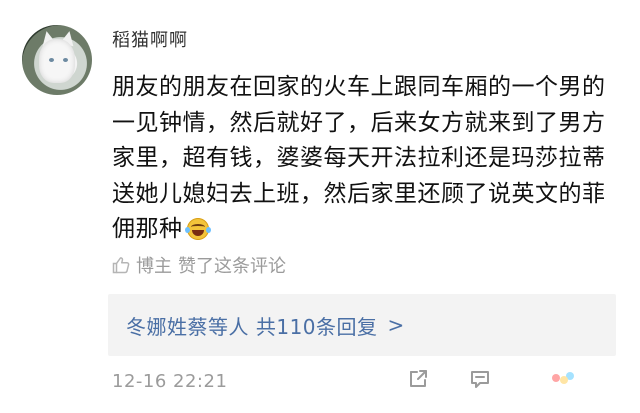 Image resolution: width=640 pixels, height=413 pixels. I want to click on username: 稻猫啊啊, so click(150, 39).